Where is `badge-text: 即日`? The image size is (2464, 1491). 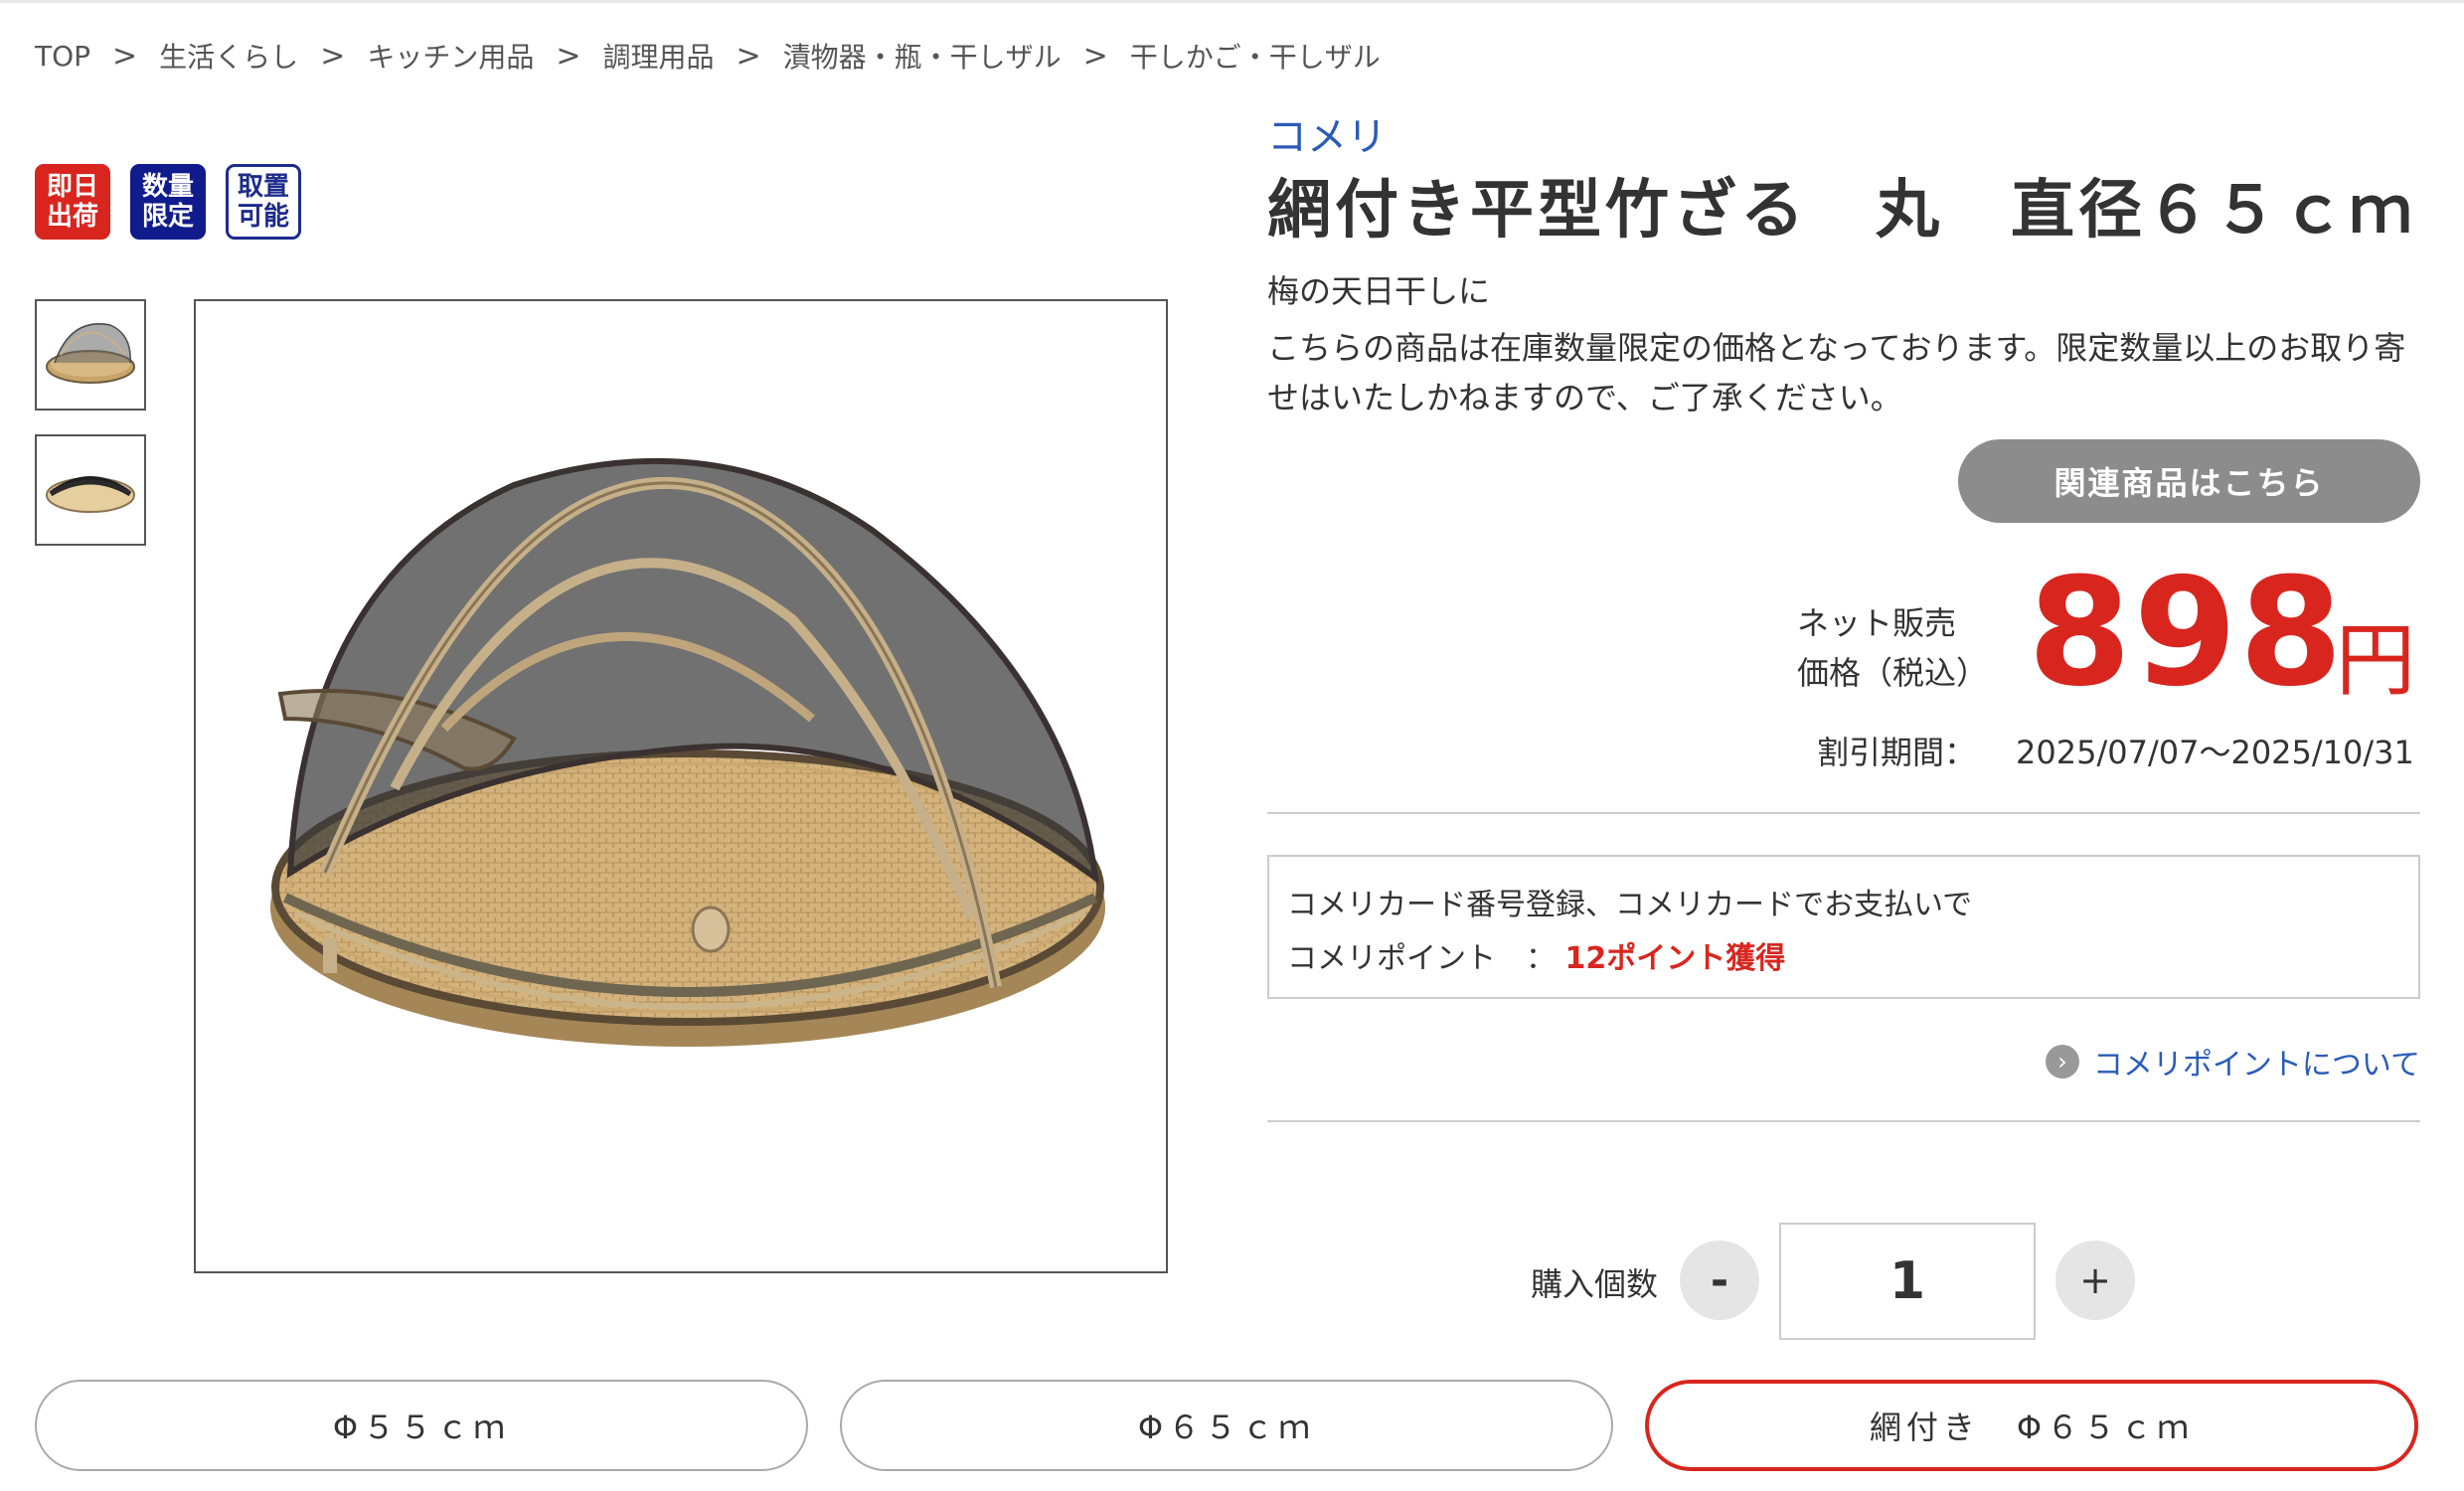
badge-text: 即日 is located at coordinates (72, 187).